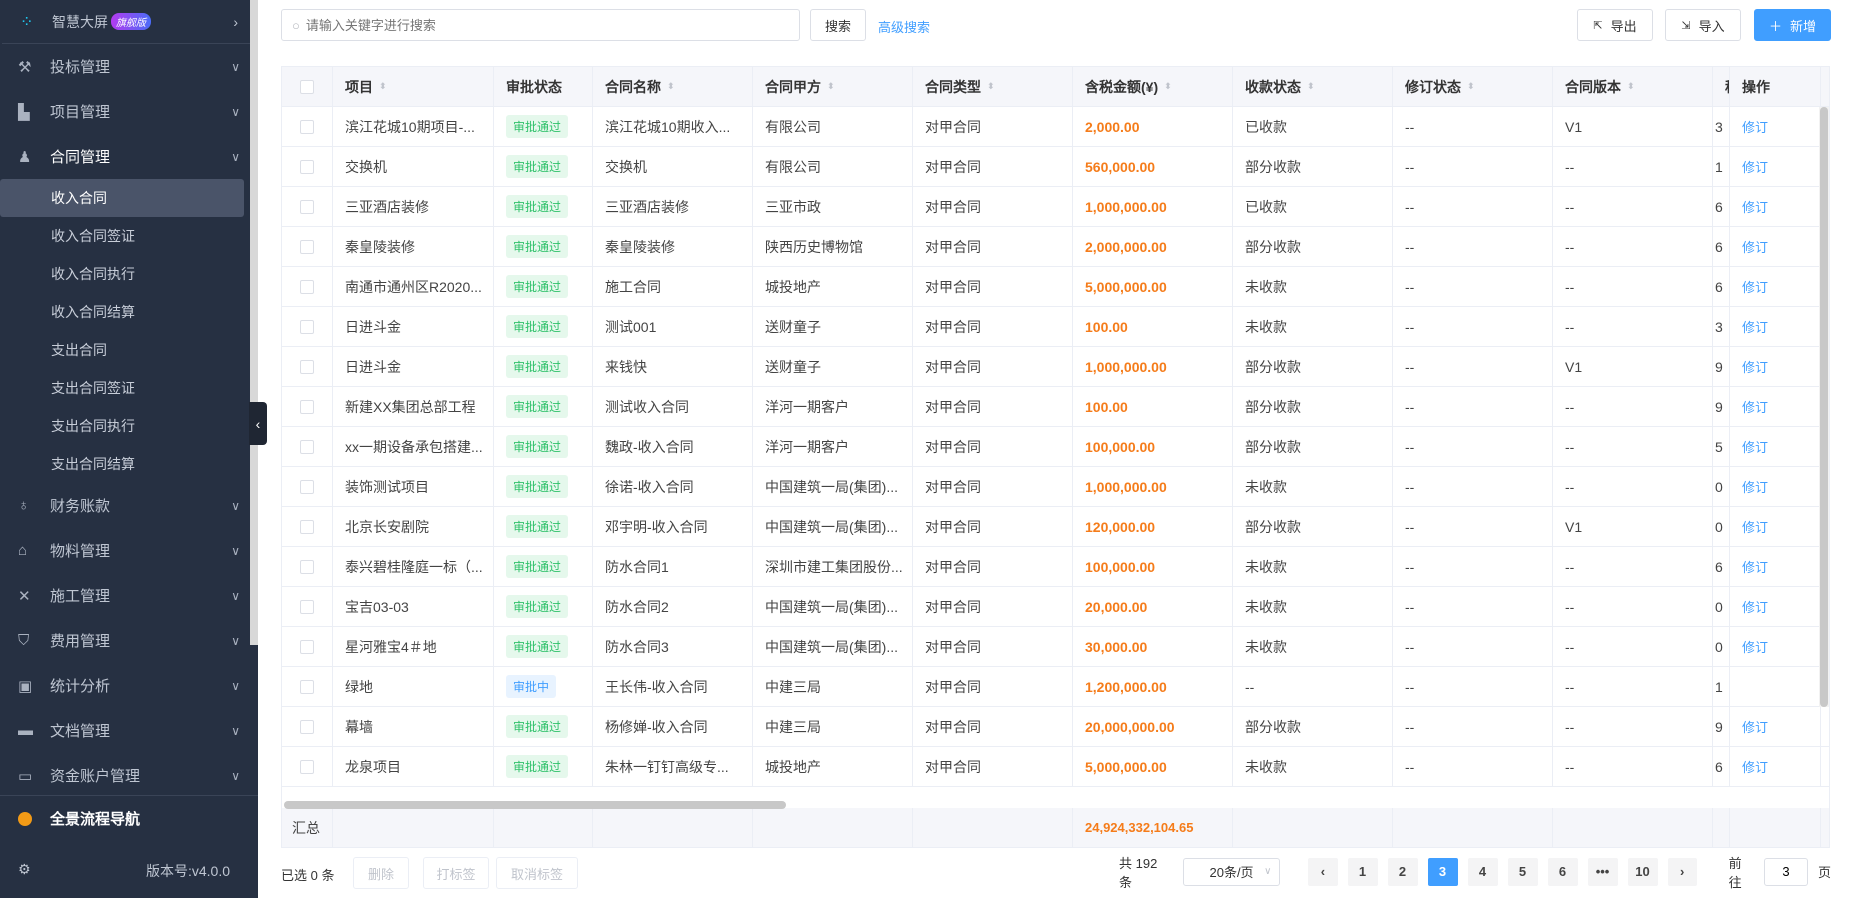 This screenshot has width=1853, height=898. What do you see at coordinates (258, 423) in the screenshot?
I see `collapse-sidebar-button: ‹` at bounding box center [258, 423].